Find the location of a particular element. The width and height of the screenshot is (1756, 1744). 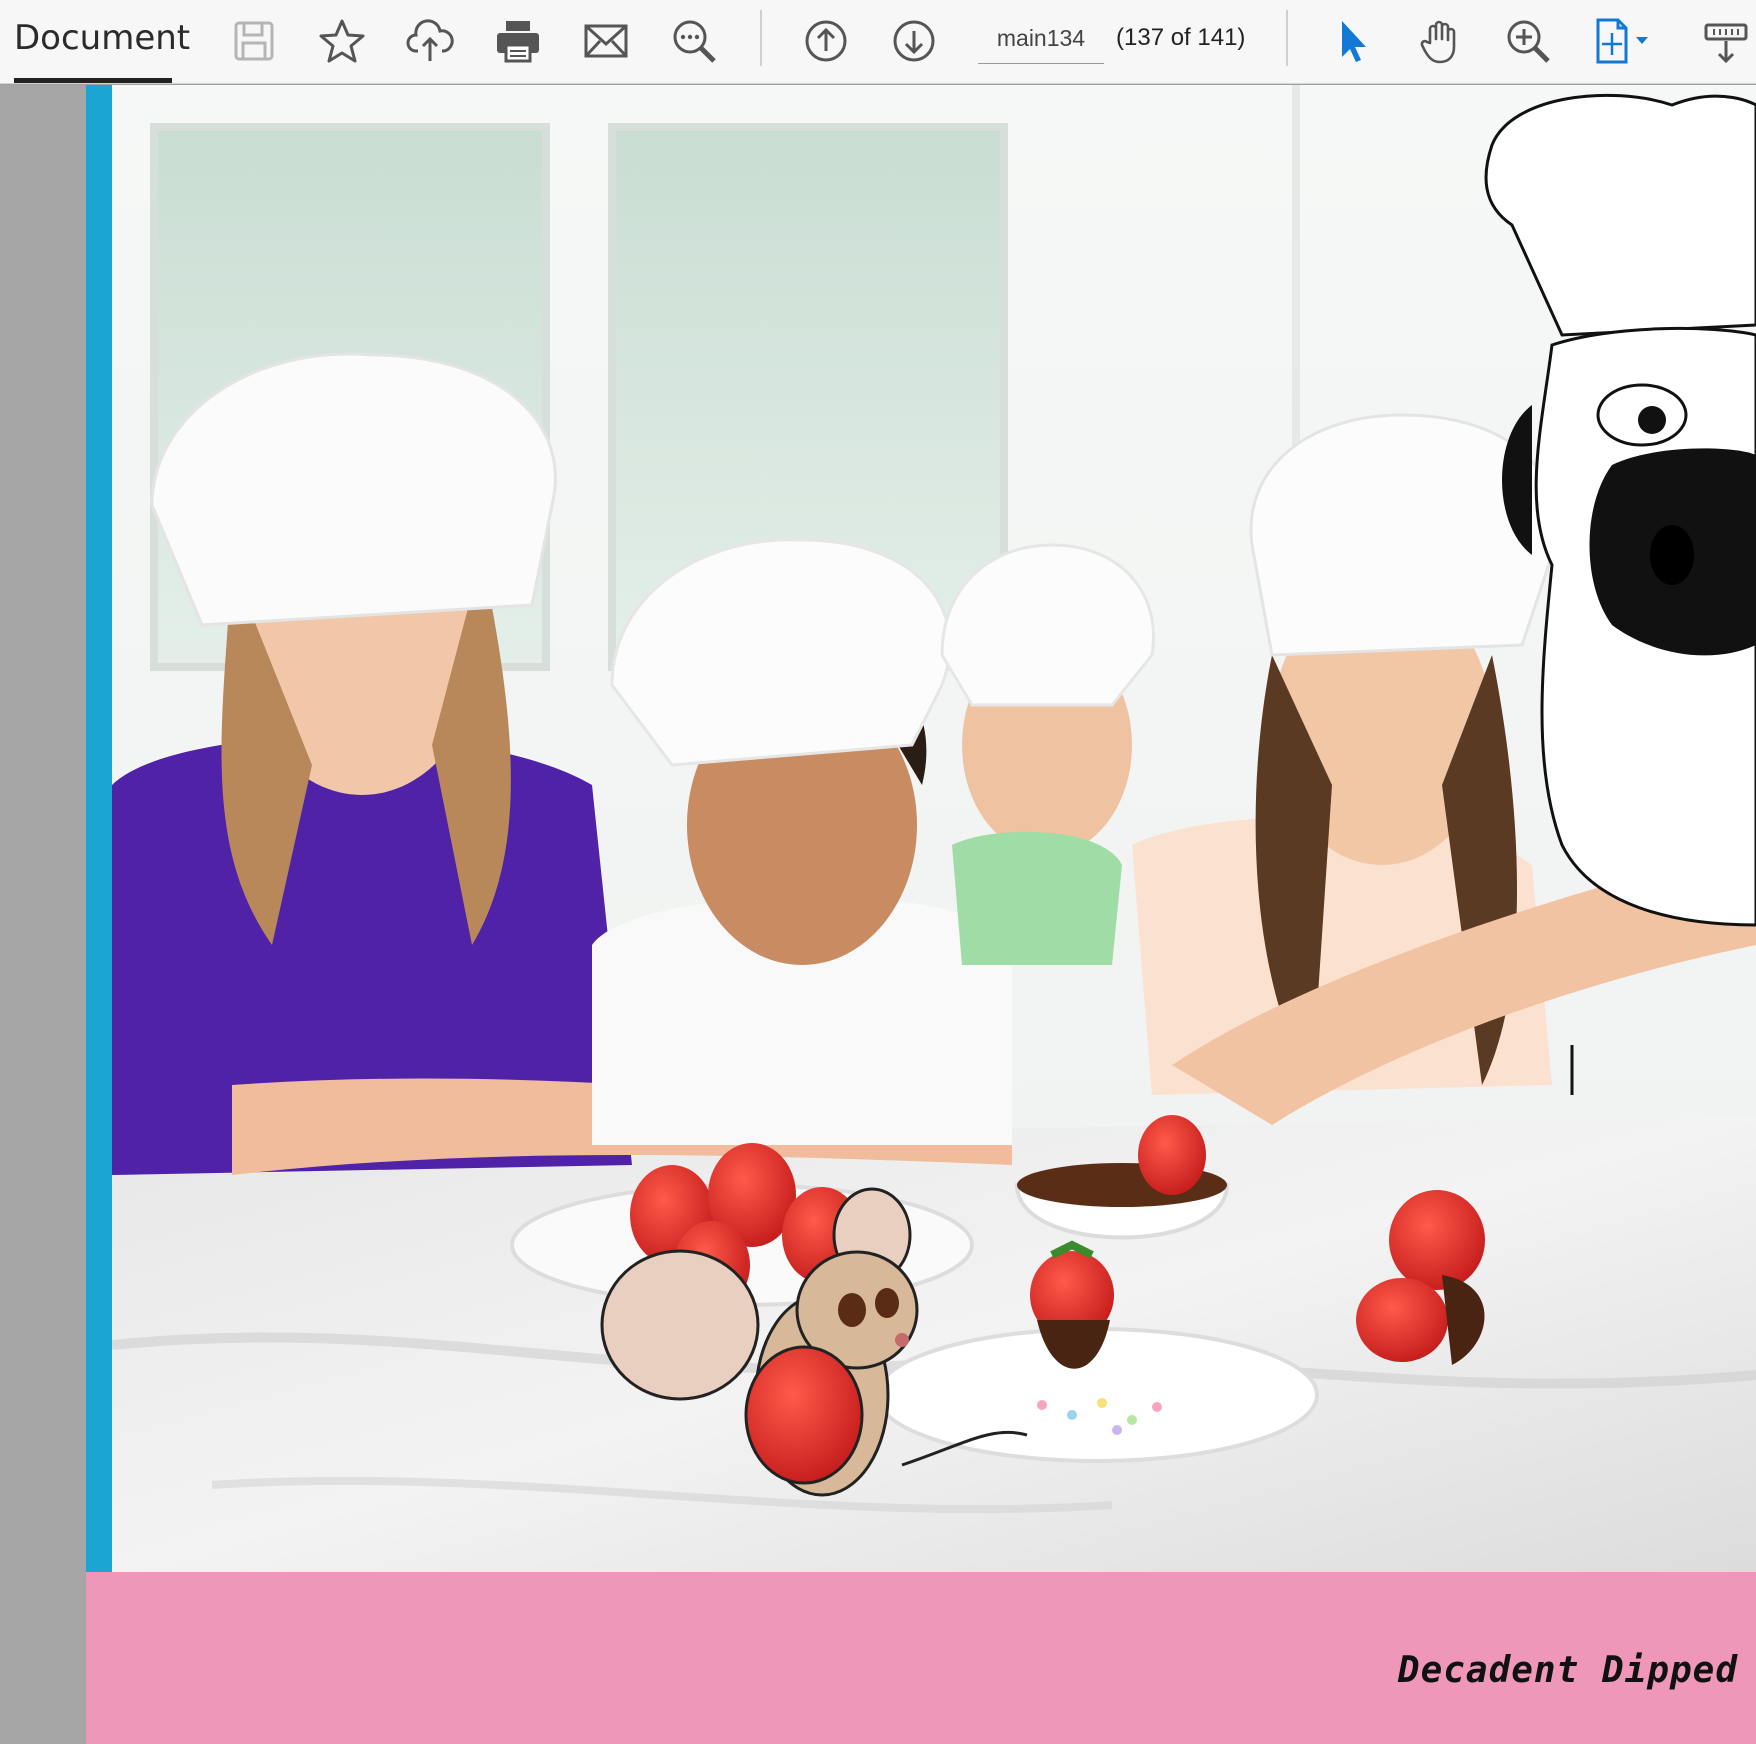

page-display-icon is located at coordinates (1725, 41).